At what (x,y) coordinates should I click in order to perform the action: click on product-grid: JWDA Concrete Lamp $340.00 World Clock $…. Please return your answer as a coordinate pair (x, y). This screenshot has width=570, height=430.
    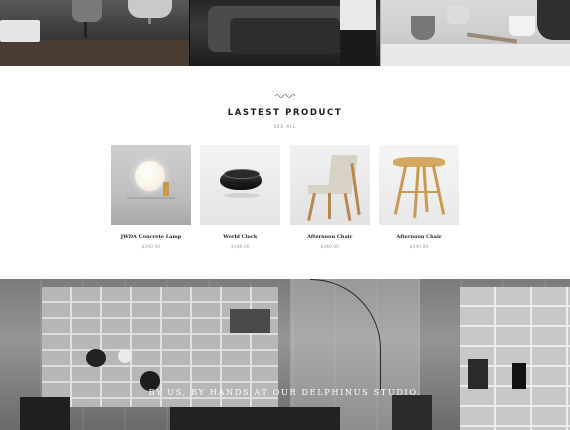
    Looking at the image, I should click on (285, 197).